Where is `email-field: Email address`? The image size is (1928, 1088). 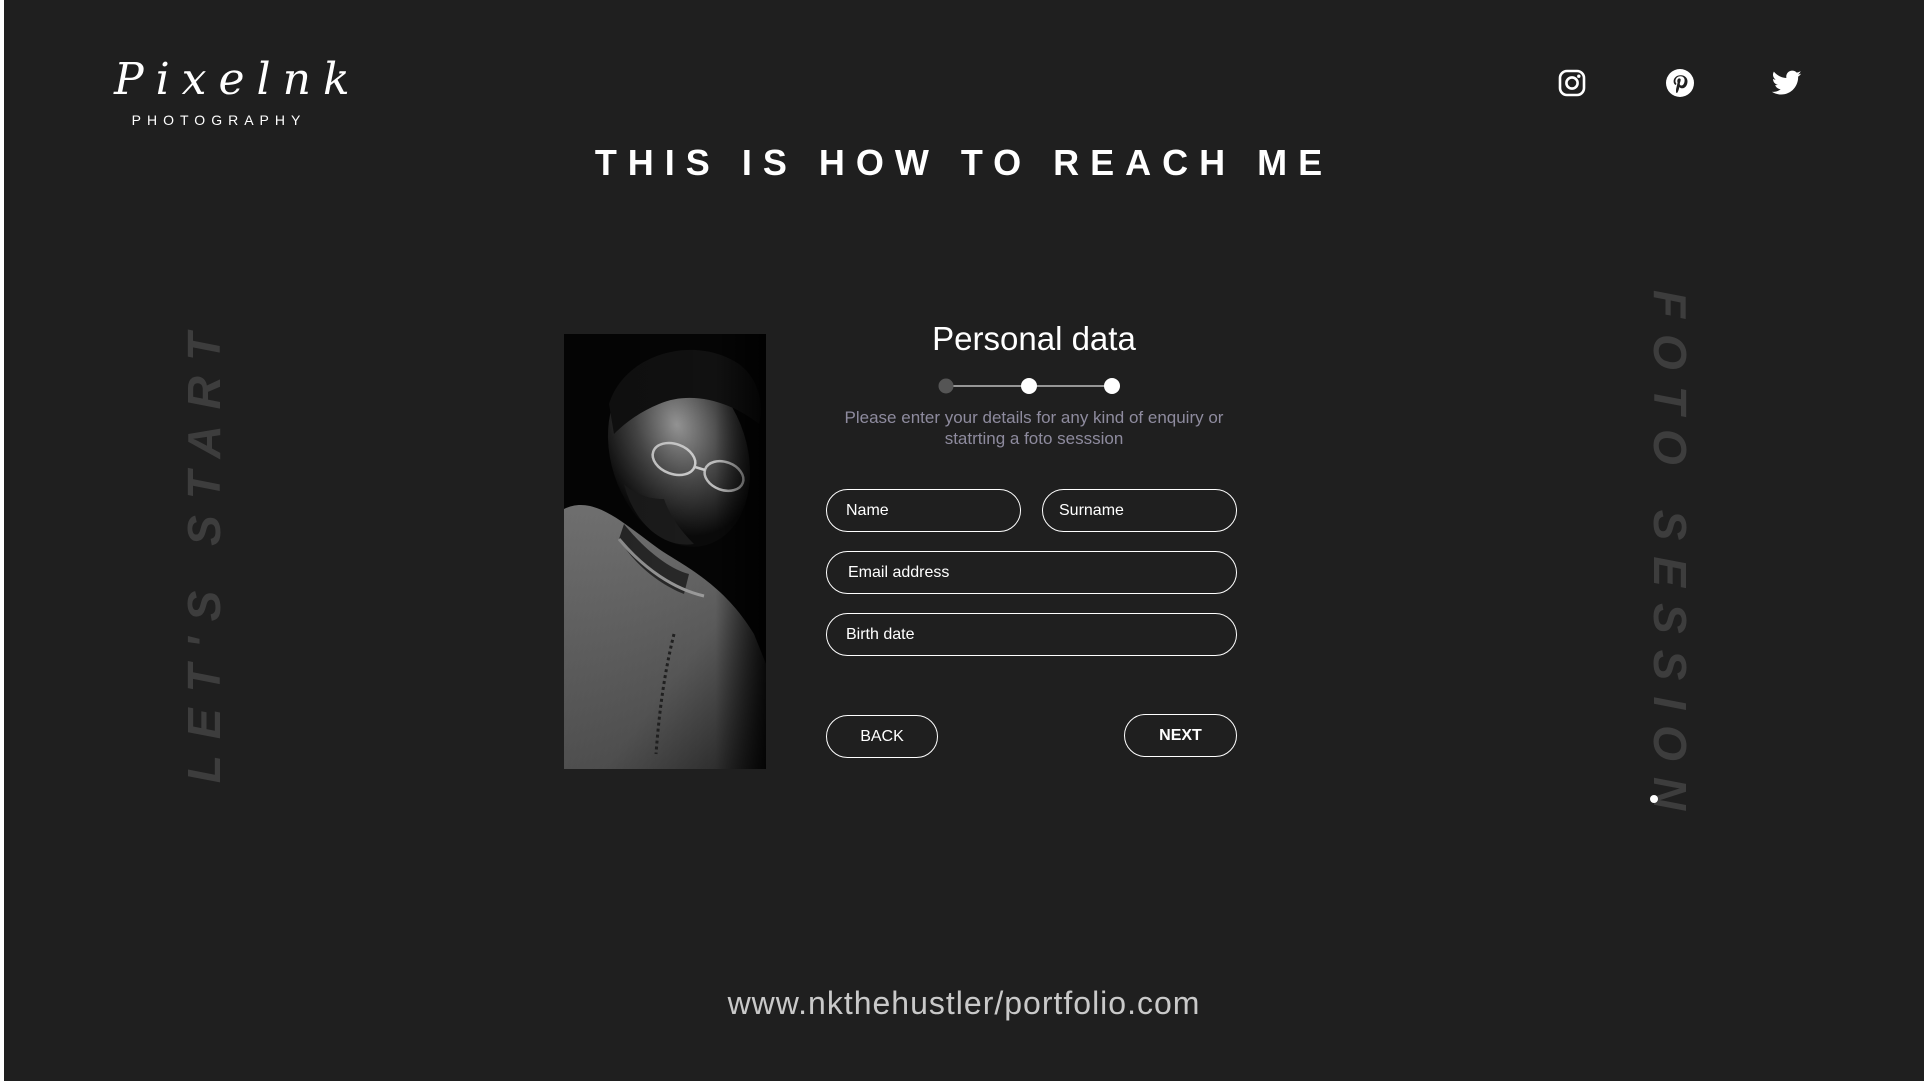
email-field: Email address is located at coordinates (1031, 572).